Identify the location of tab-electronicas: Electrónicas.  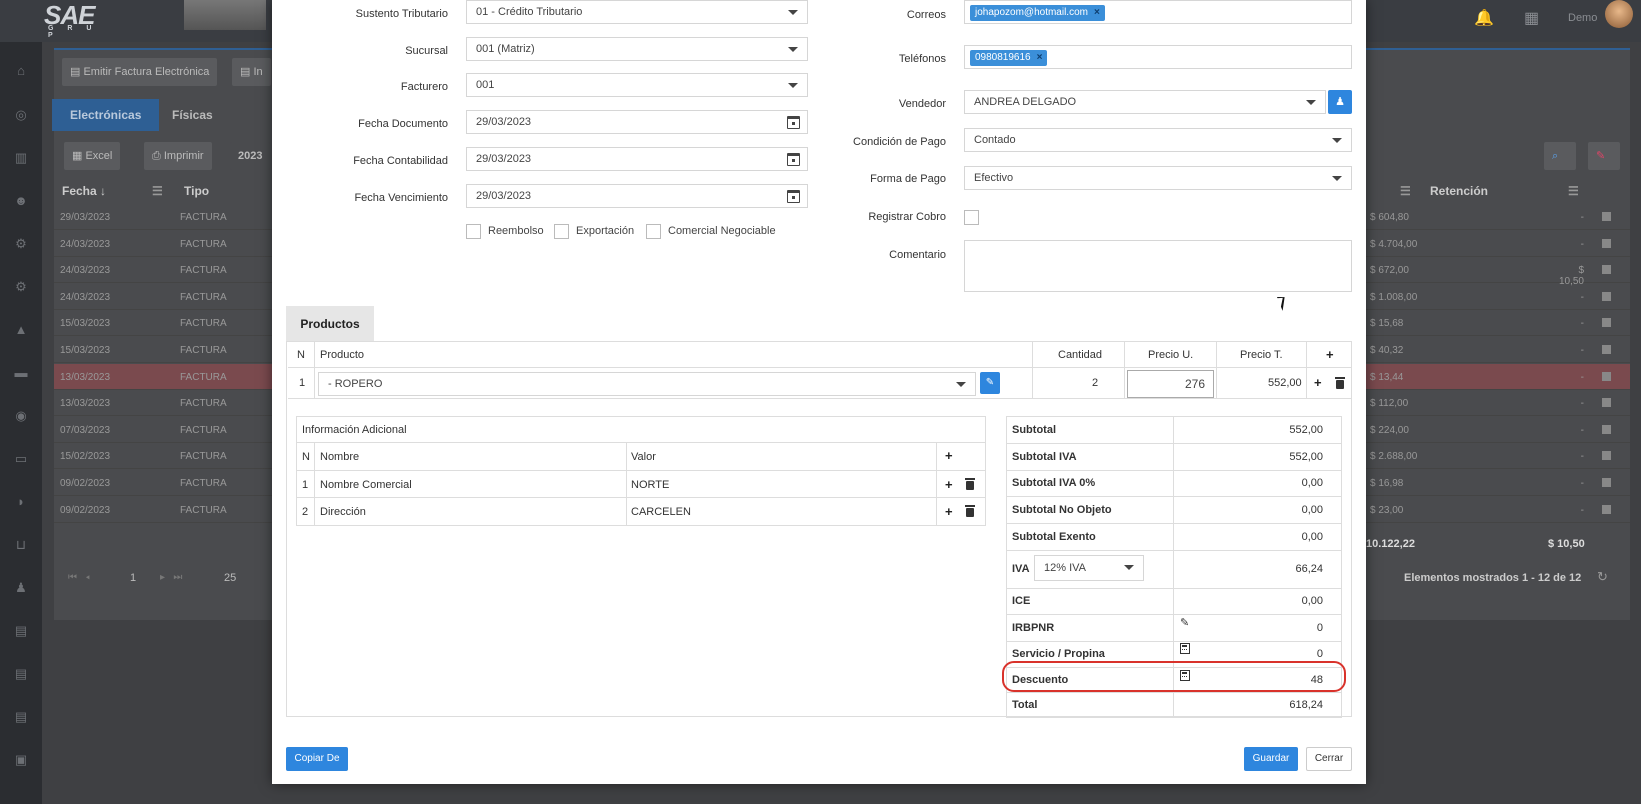
(106, 115).